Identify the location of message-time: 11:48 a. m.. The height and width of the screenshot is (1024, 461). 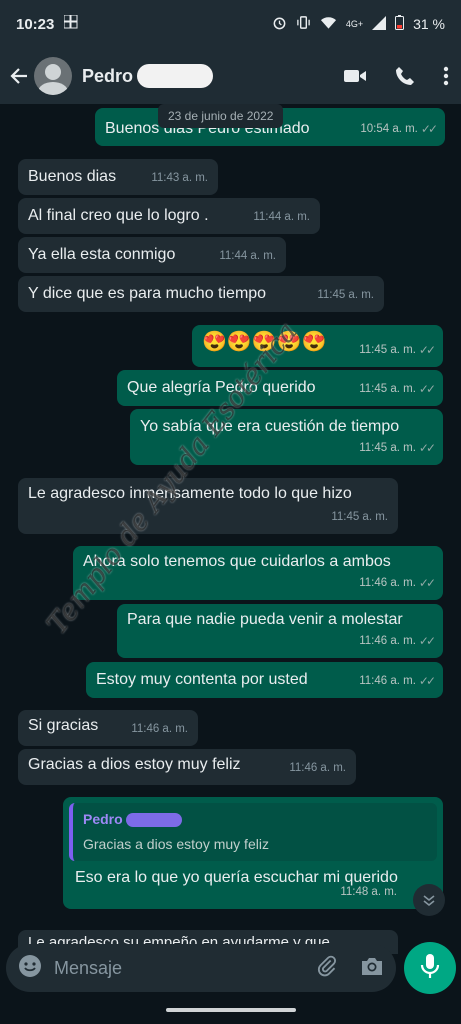
(368, 892).